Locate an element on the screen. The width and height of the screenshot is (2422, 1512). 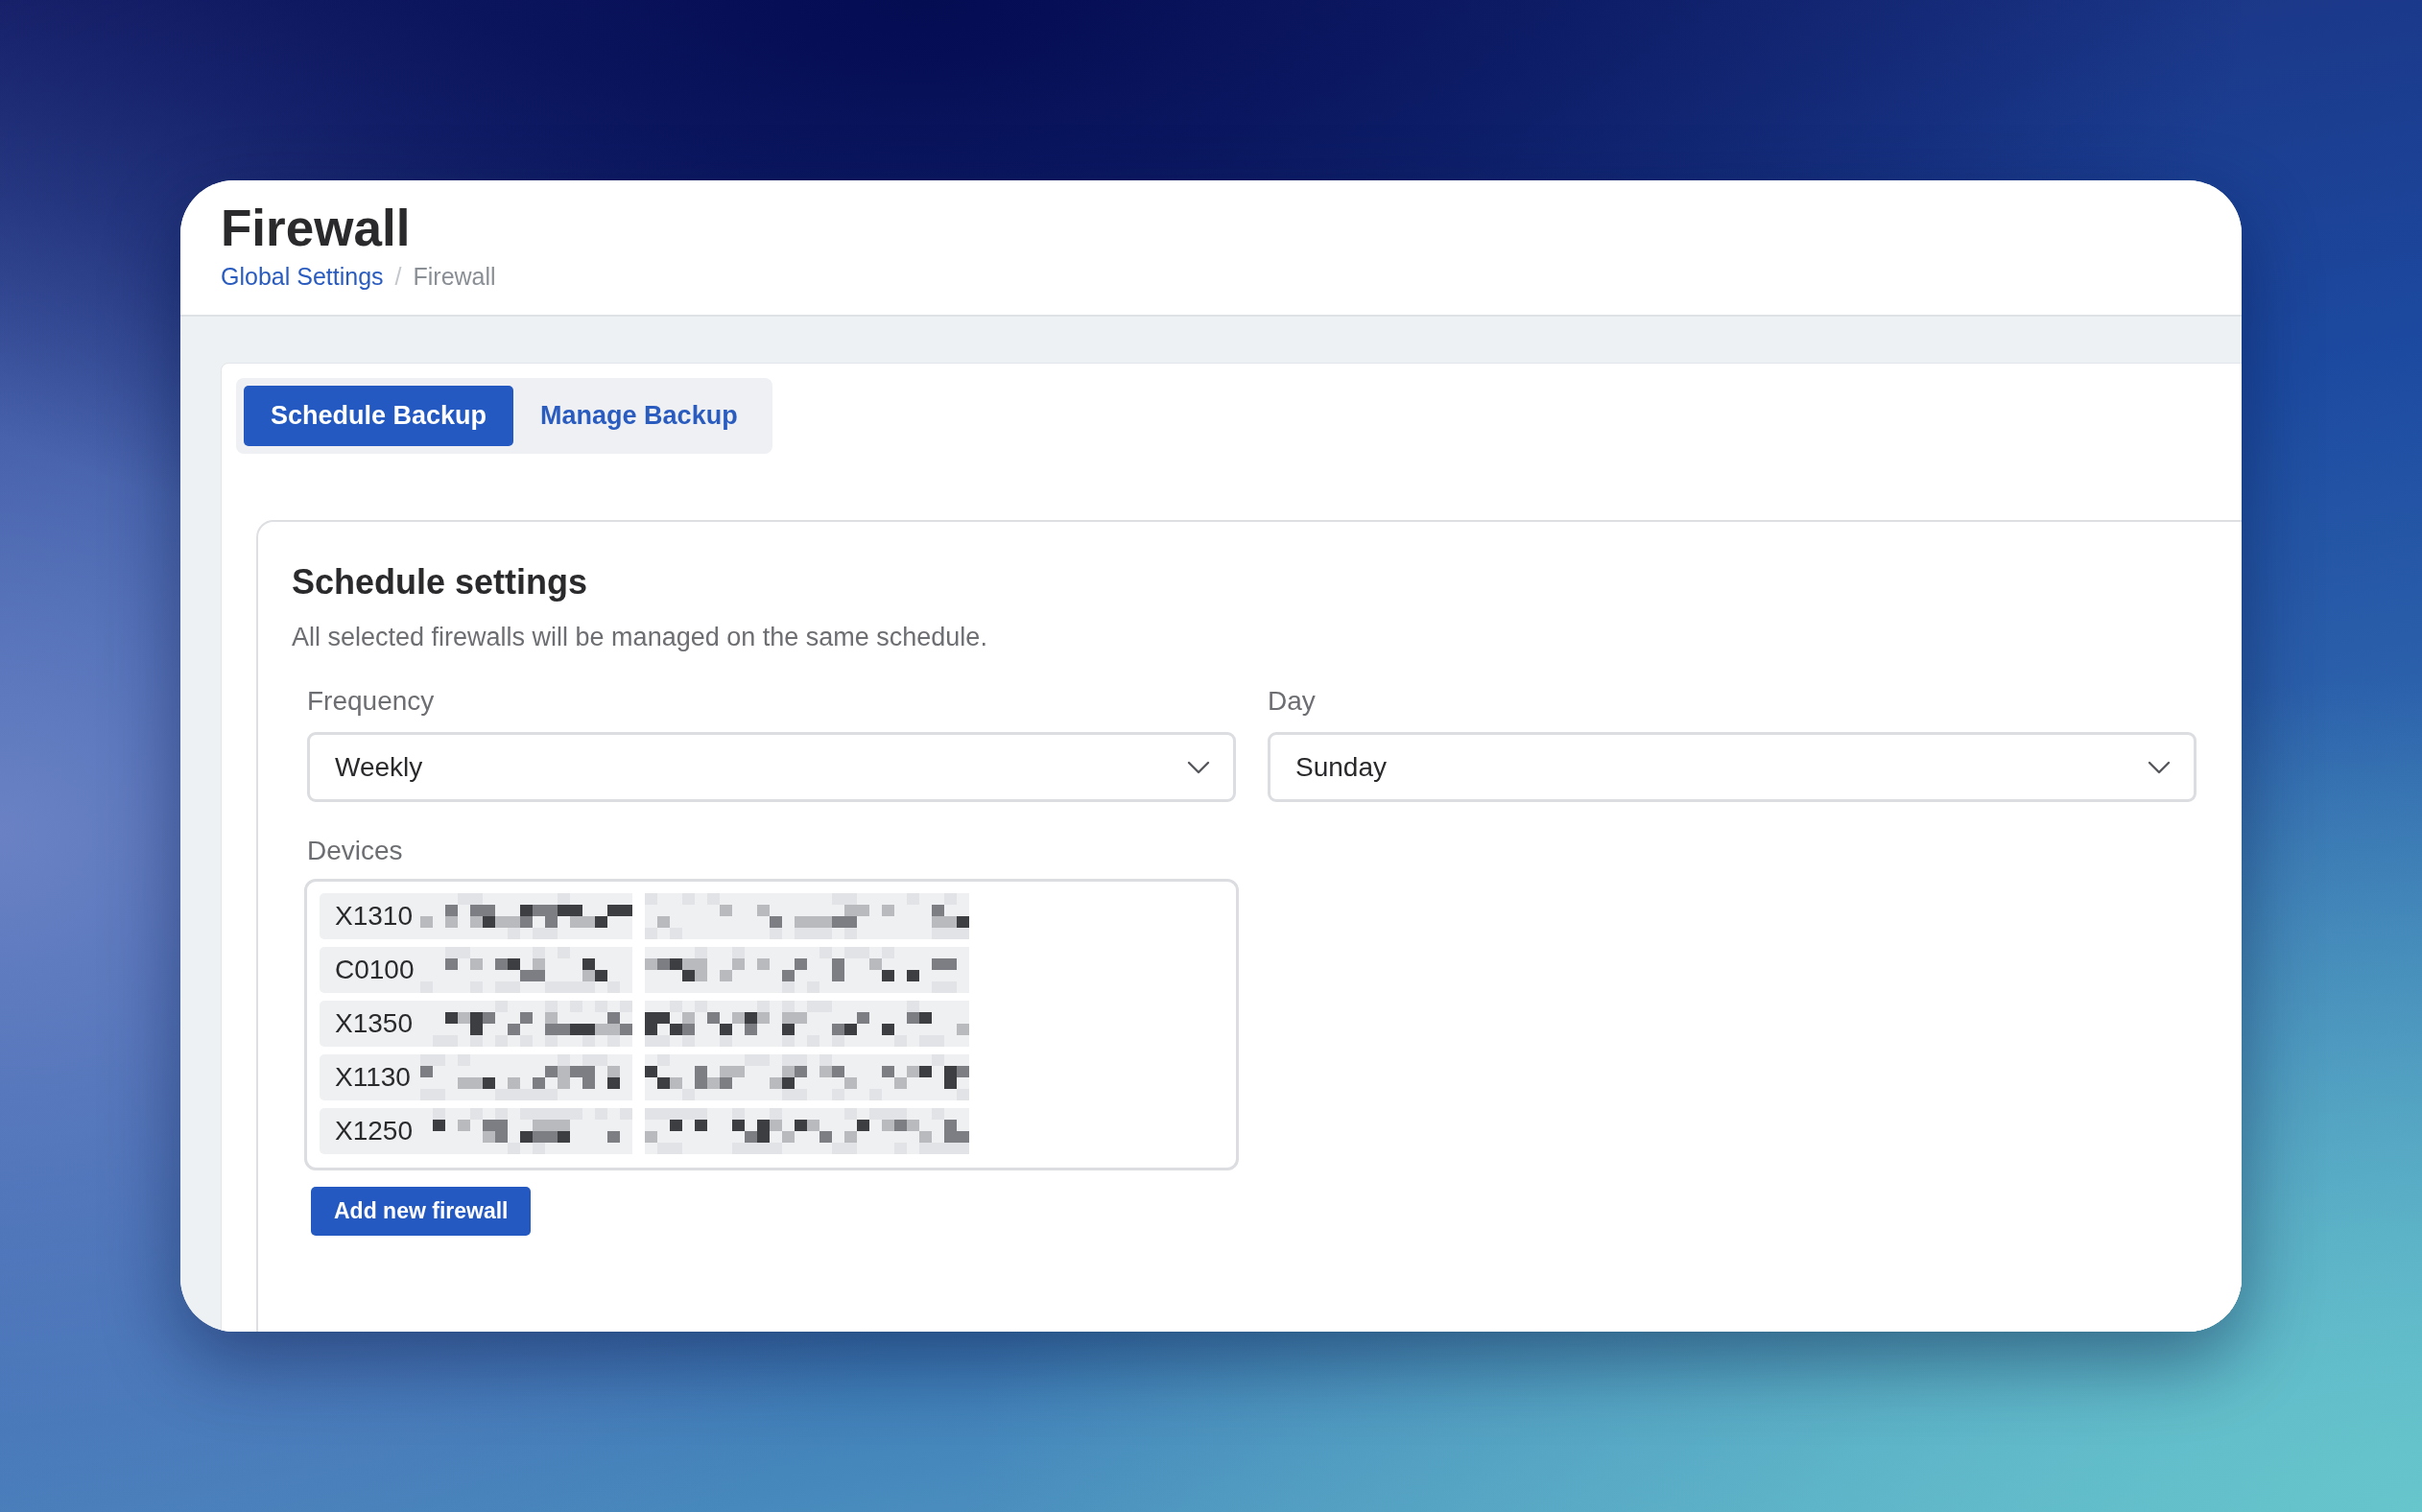
device-tag: X1250 is located at coordinates (370, 1131).